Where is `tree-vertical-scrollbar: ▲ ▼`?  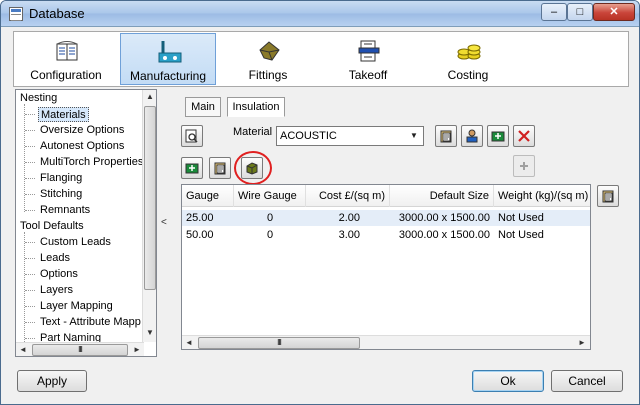 tree-vertical-scrollbar: ▲ ▼ is located at coordinates (149, 216).